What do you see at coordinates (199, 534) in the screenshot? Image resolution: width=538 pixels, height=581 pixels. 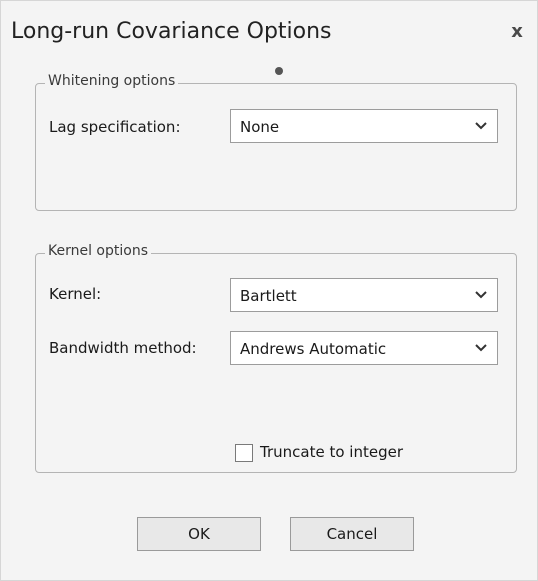 I see `ok-button: OK` at bounding box center [199, 534].